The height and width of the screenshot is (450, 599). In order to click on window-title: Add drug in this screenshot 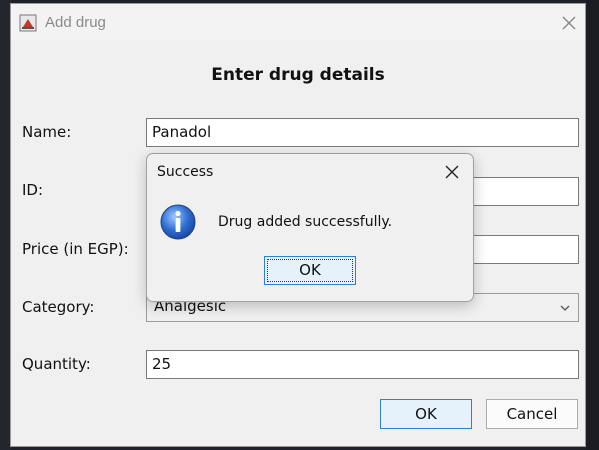, I will do `click(75, 22)`.